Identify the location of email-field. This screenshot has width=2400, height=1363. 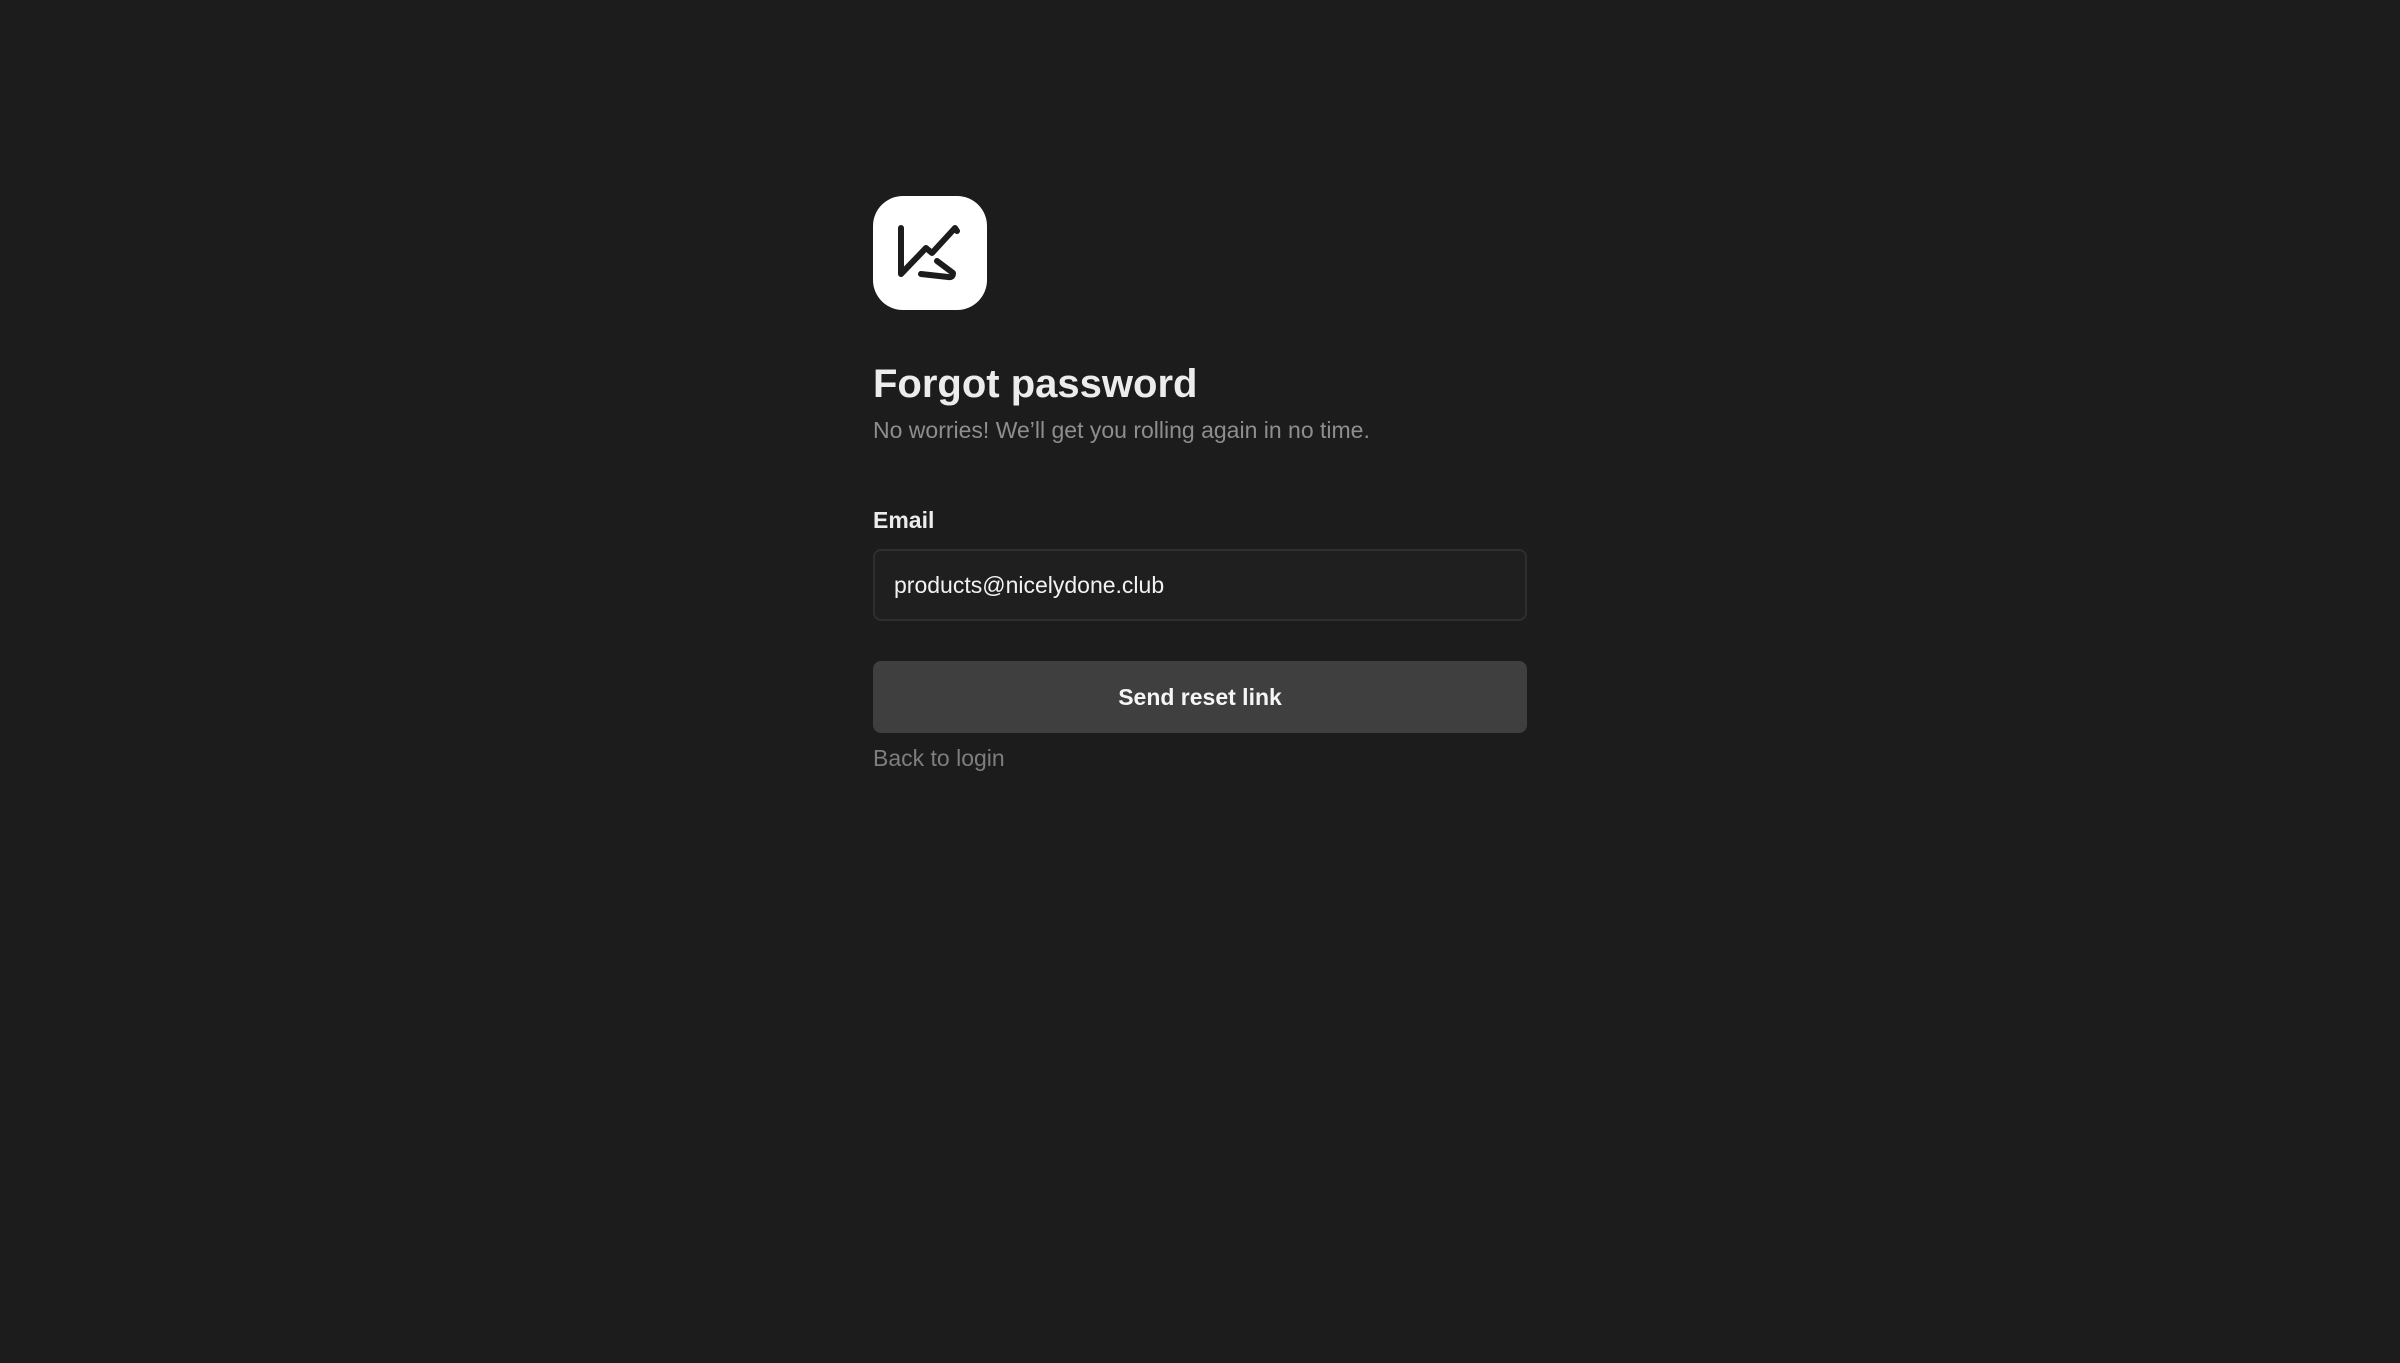
(1200, 585).